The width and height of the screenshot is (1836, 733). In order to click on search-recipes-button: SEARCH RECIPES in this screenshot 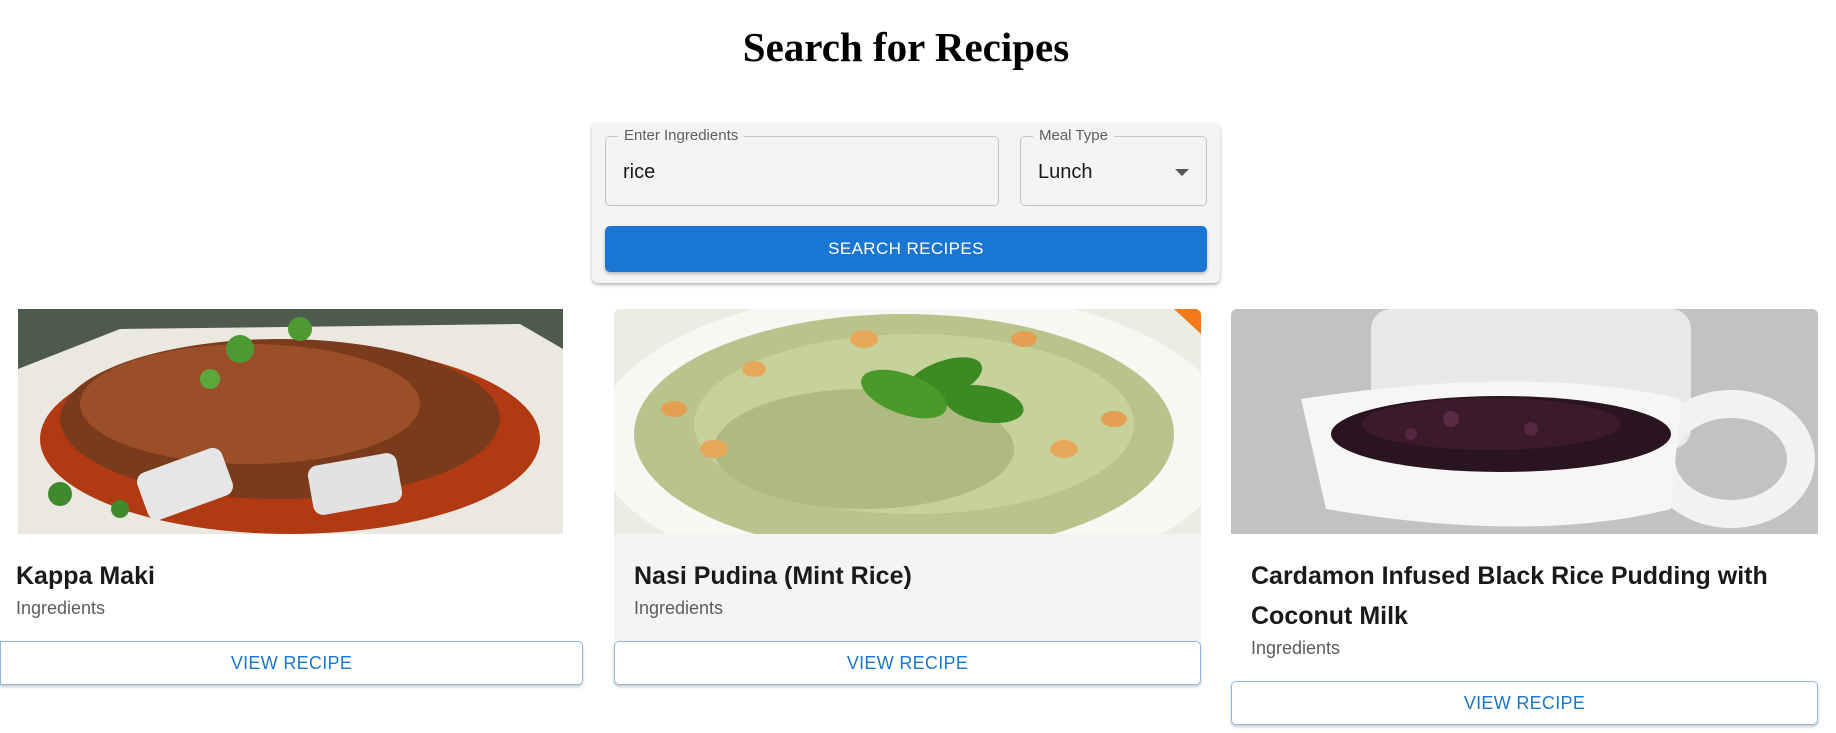, I will do `click(906, 249)`.